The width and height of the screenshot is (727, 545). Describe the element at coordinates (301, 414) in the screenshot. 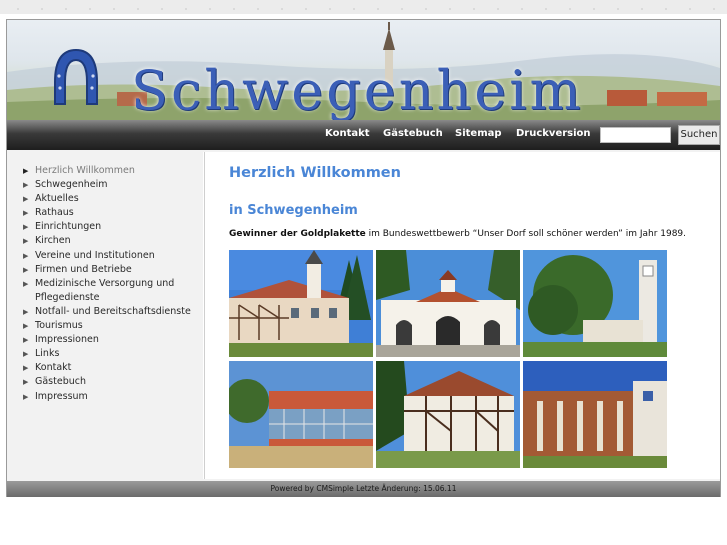

I see `photo-school` at that location.